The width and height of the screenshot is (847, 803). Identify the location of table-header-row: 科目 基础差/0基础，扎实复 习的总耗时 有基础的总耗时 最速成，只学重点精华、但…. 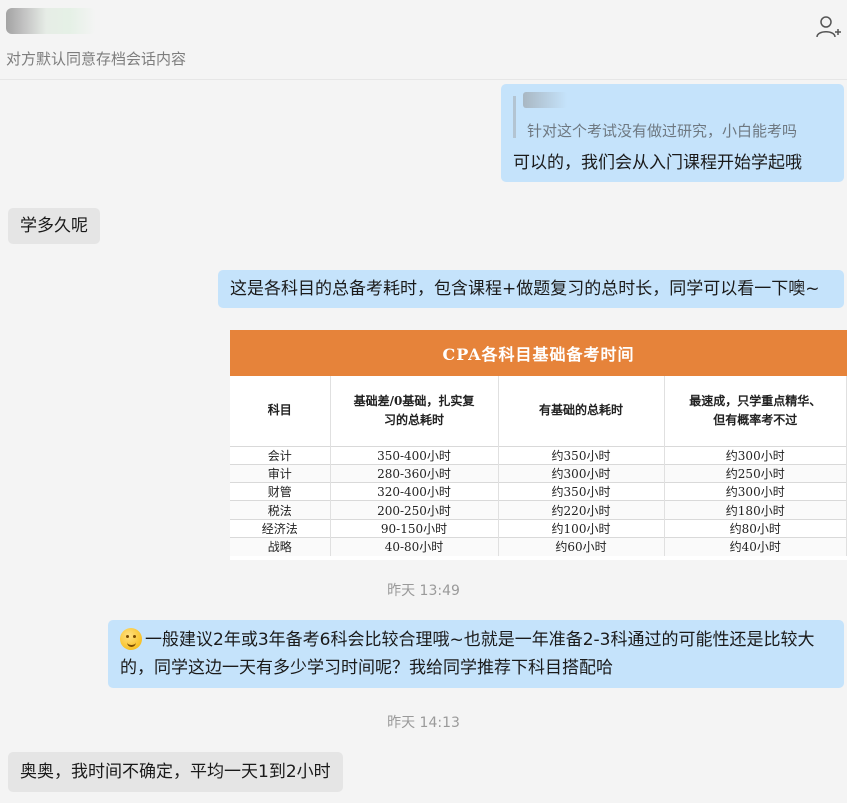
(538, 411).